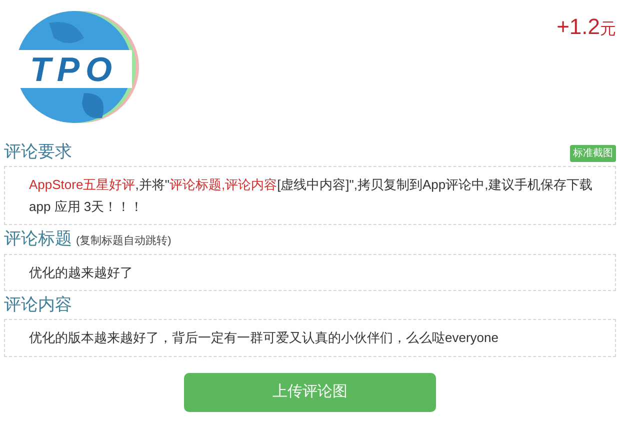 The height and width of the screenshot is (431, 620). I want to click on section-title: 评论内容, so click(38, 305).